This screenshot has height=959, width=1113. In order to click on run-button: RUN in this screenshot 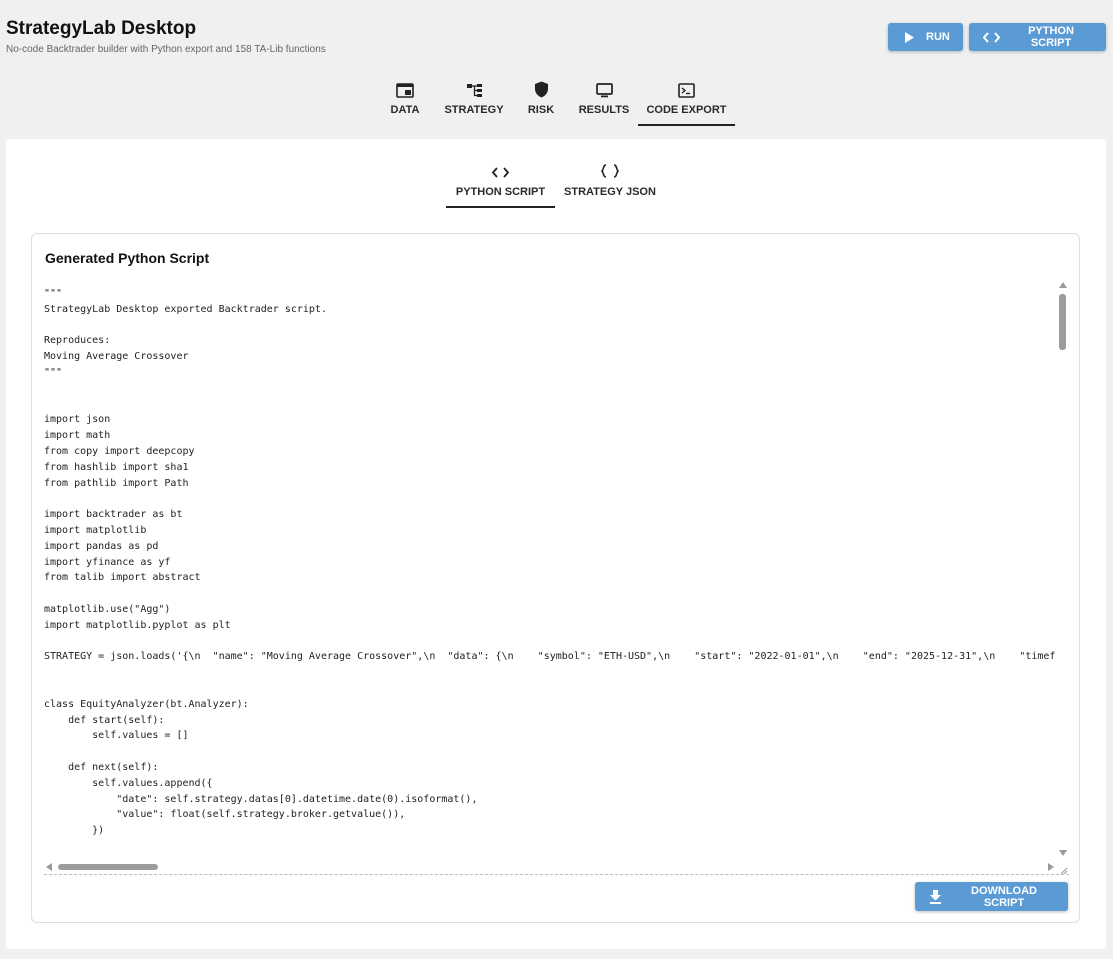, I will do `click(925, 37)`.